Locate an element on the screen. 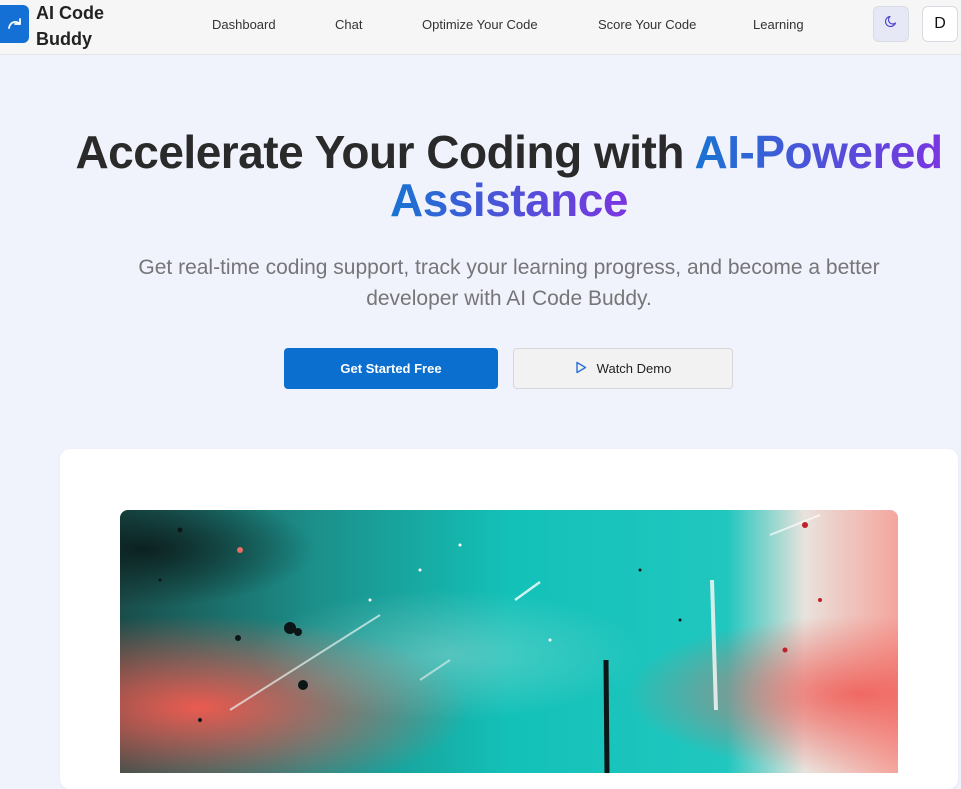  moon-icon is located at coordinates (891, 24).